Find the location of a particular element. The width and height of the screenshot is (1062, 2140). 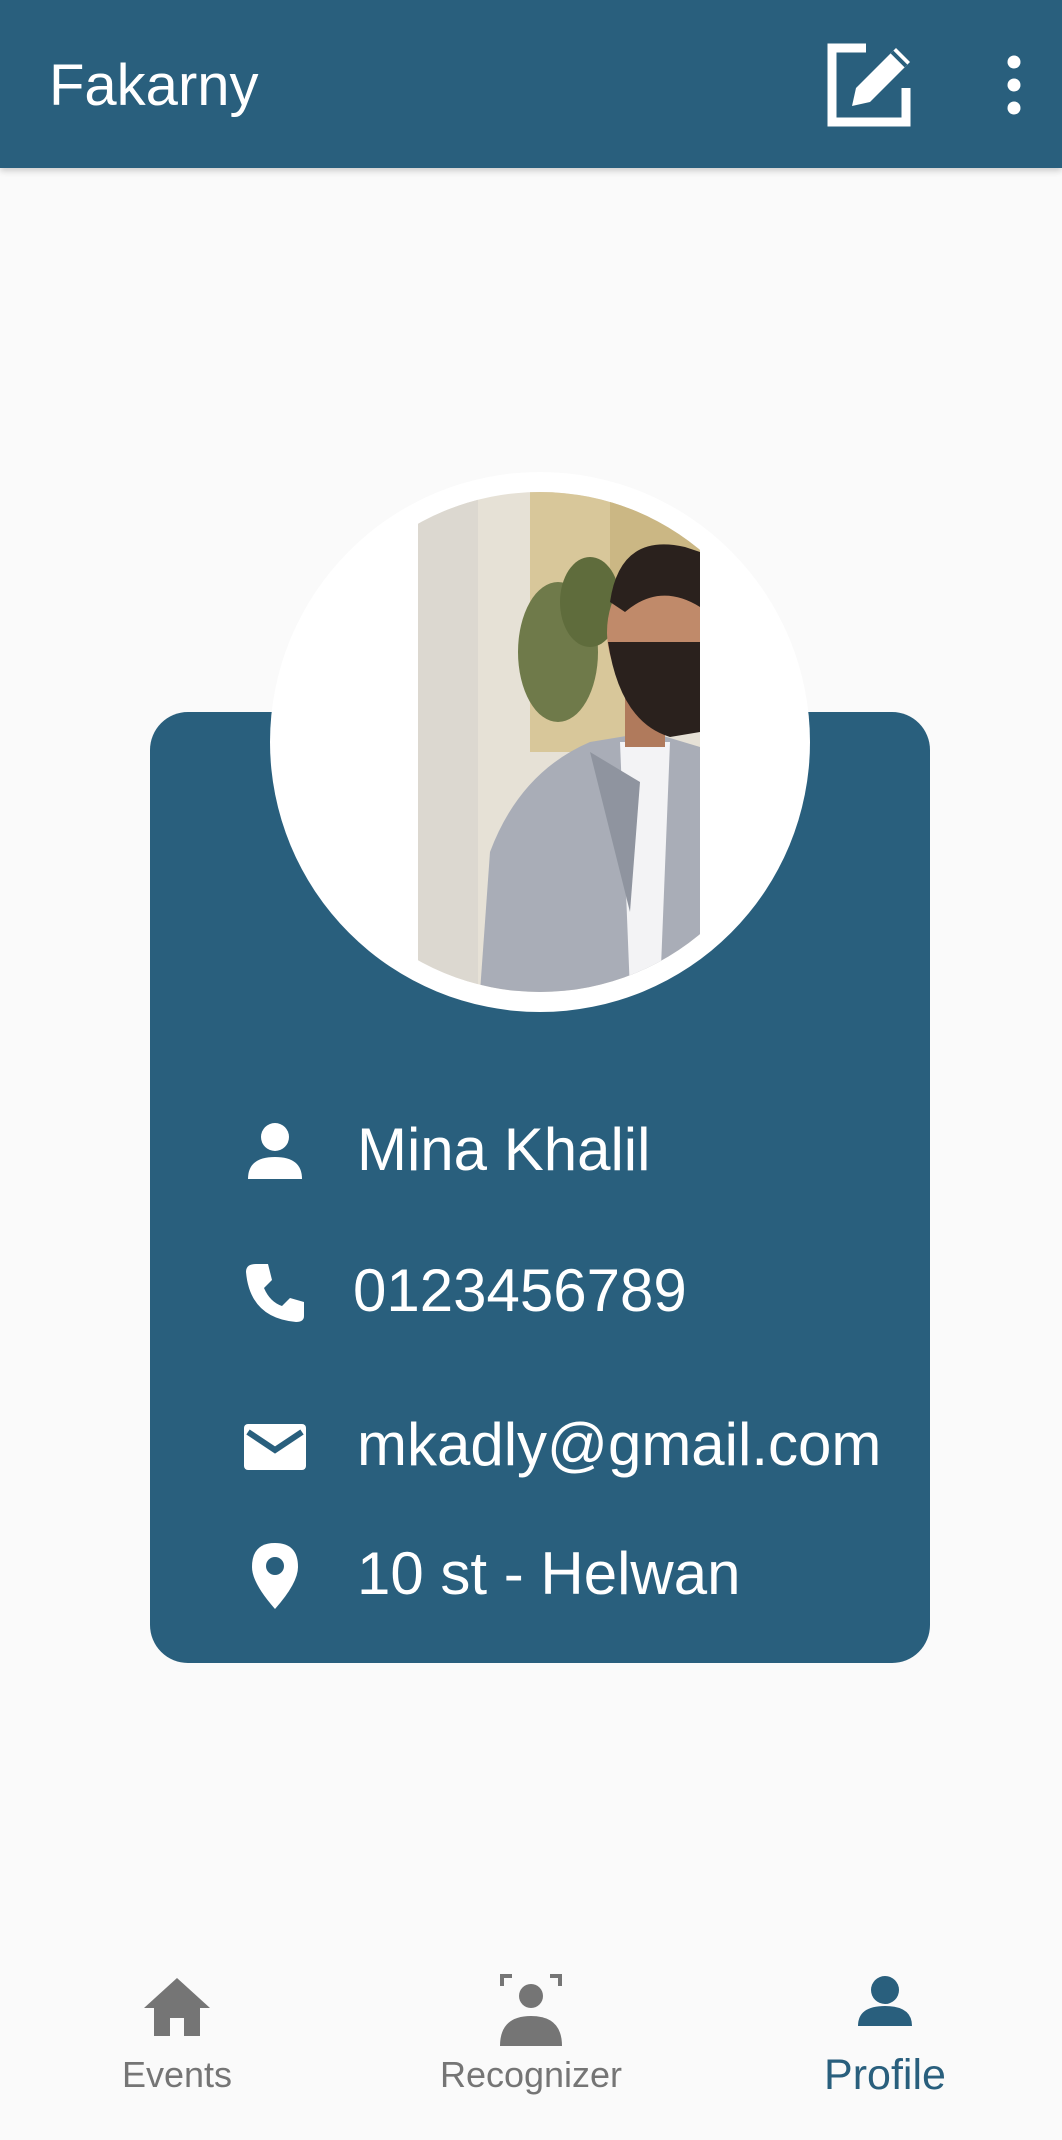

more-options-button is located at coordinates (1014, 85).